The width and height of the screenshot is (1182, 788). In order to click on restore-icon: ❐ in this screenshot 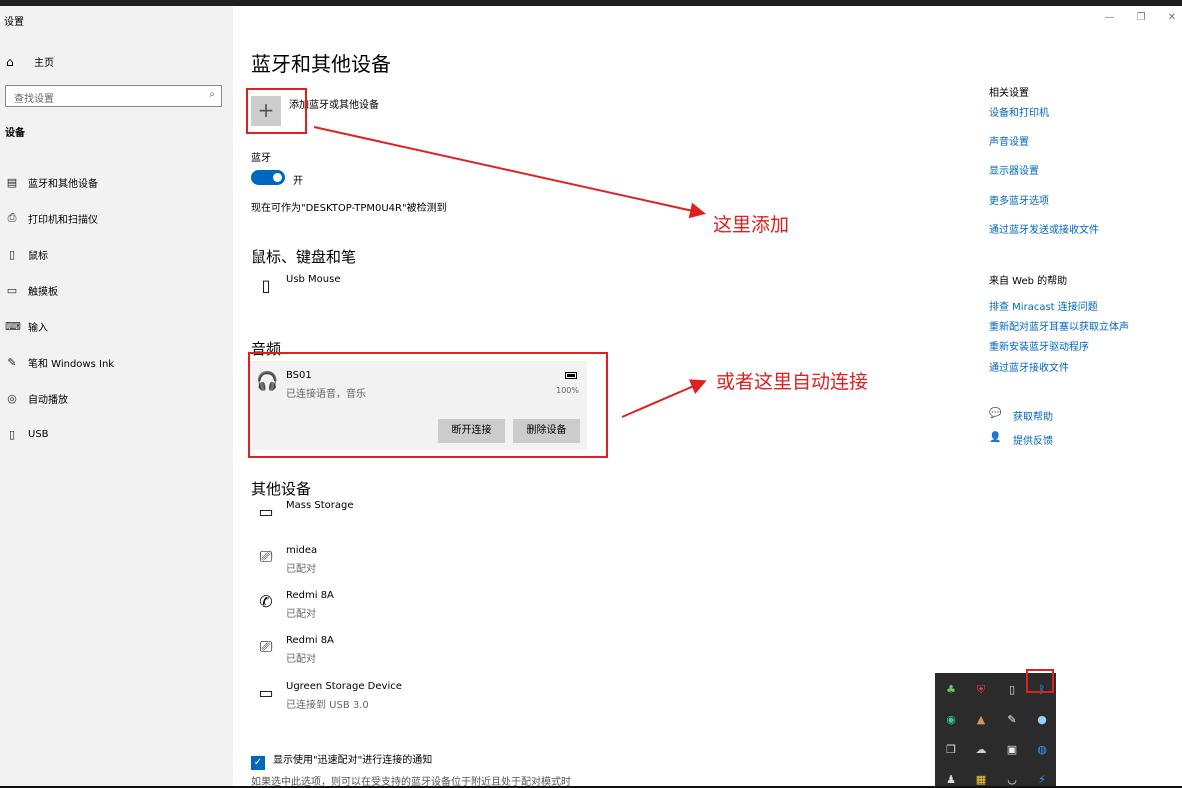, I will do `click(1141, 17)`.